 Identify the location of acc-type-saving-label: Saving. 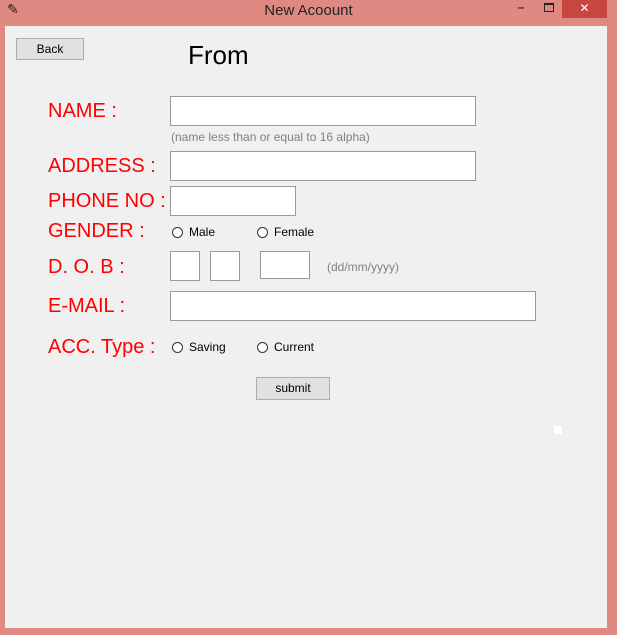
(207, 347).